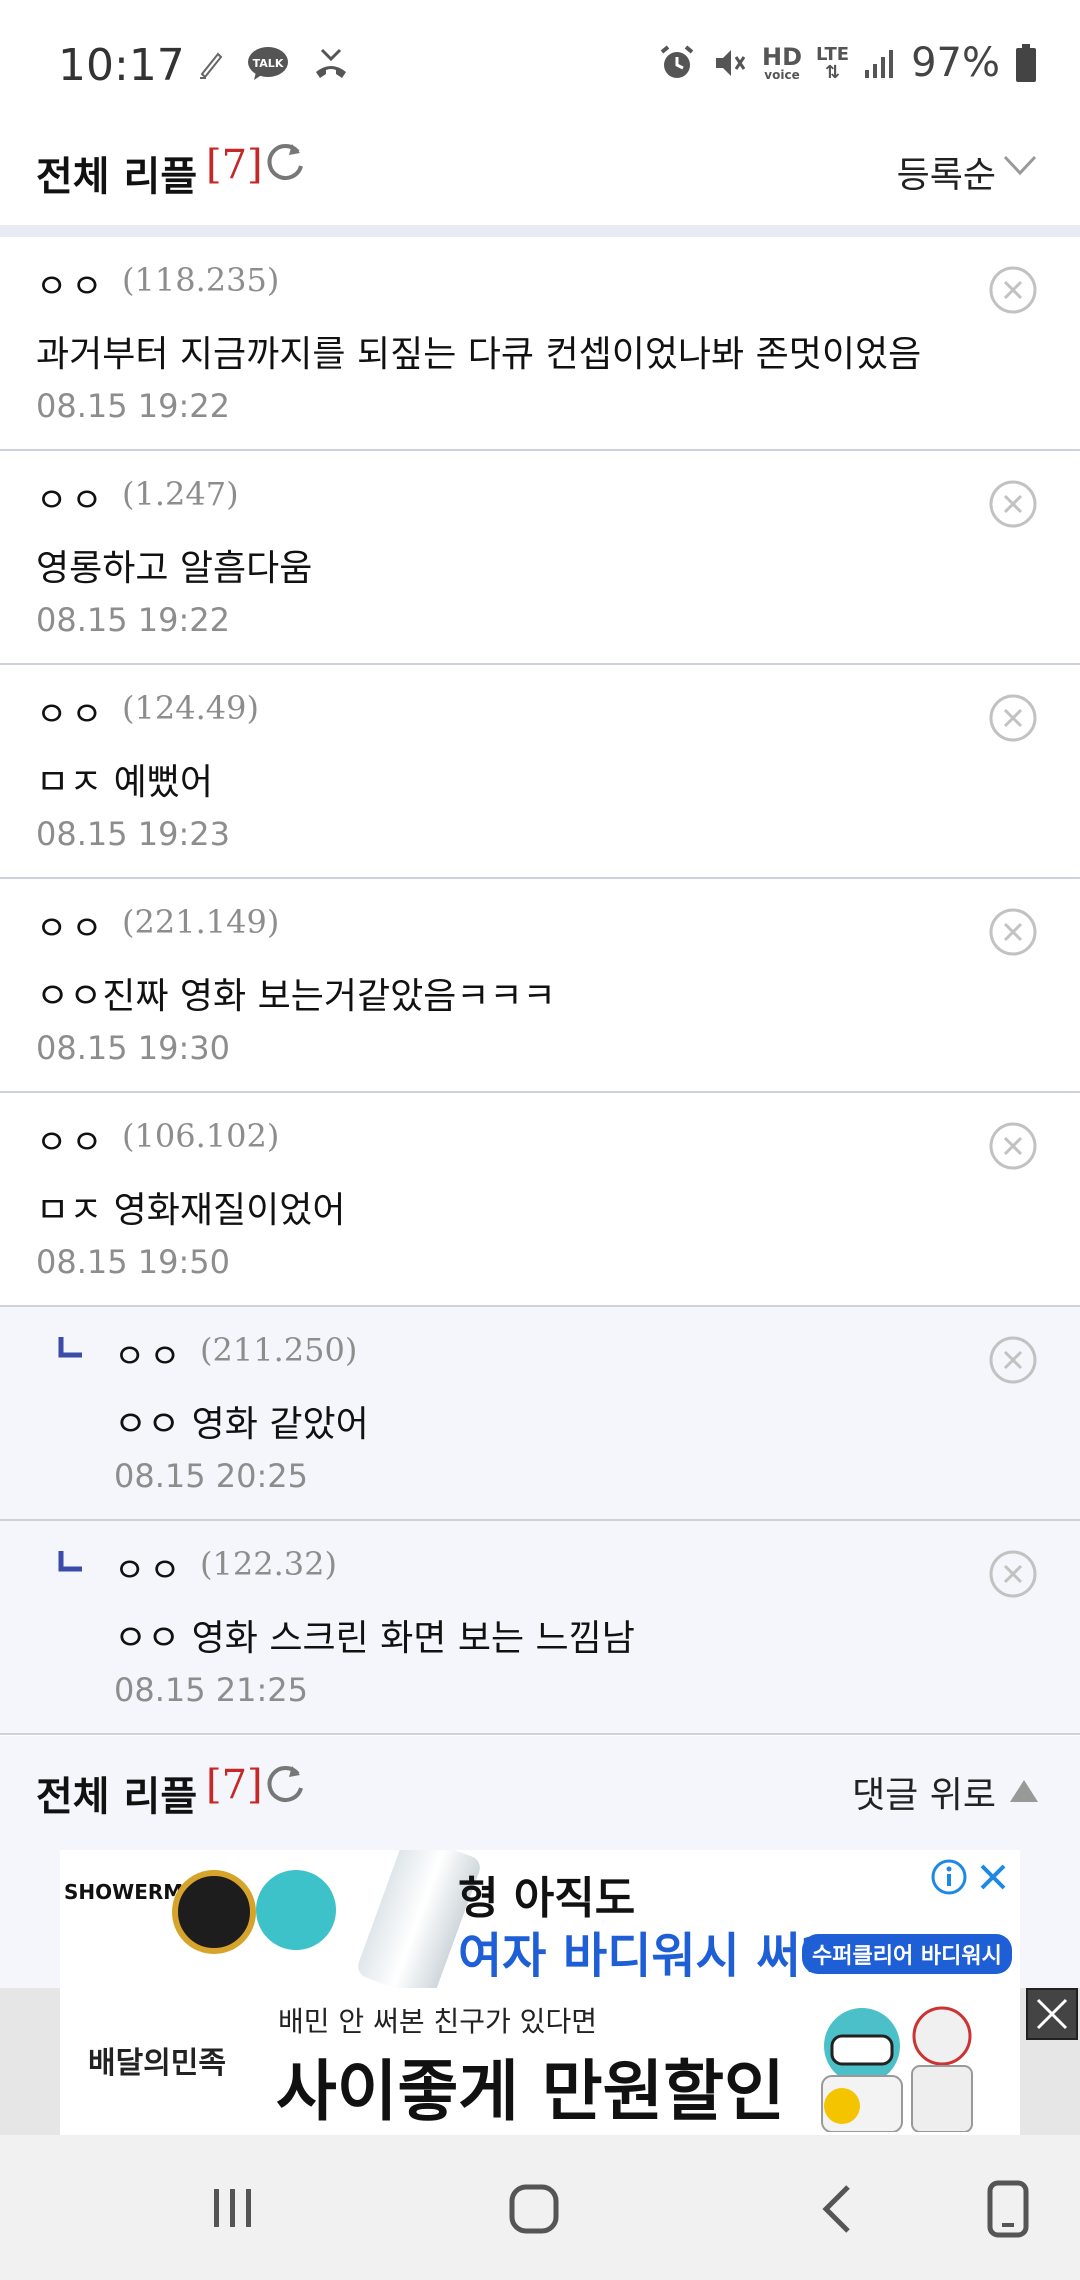  Describe the element at coordinates (180, 494) in the screenshot. I see `comment-ip: (1.247)` at that location.